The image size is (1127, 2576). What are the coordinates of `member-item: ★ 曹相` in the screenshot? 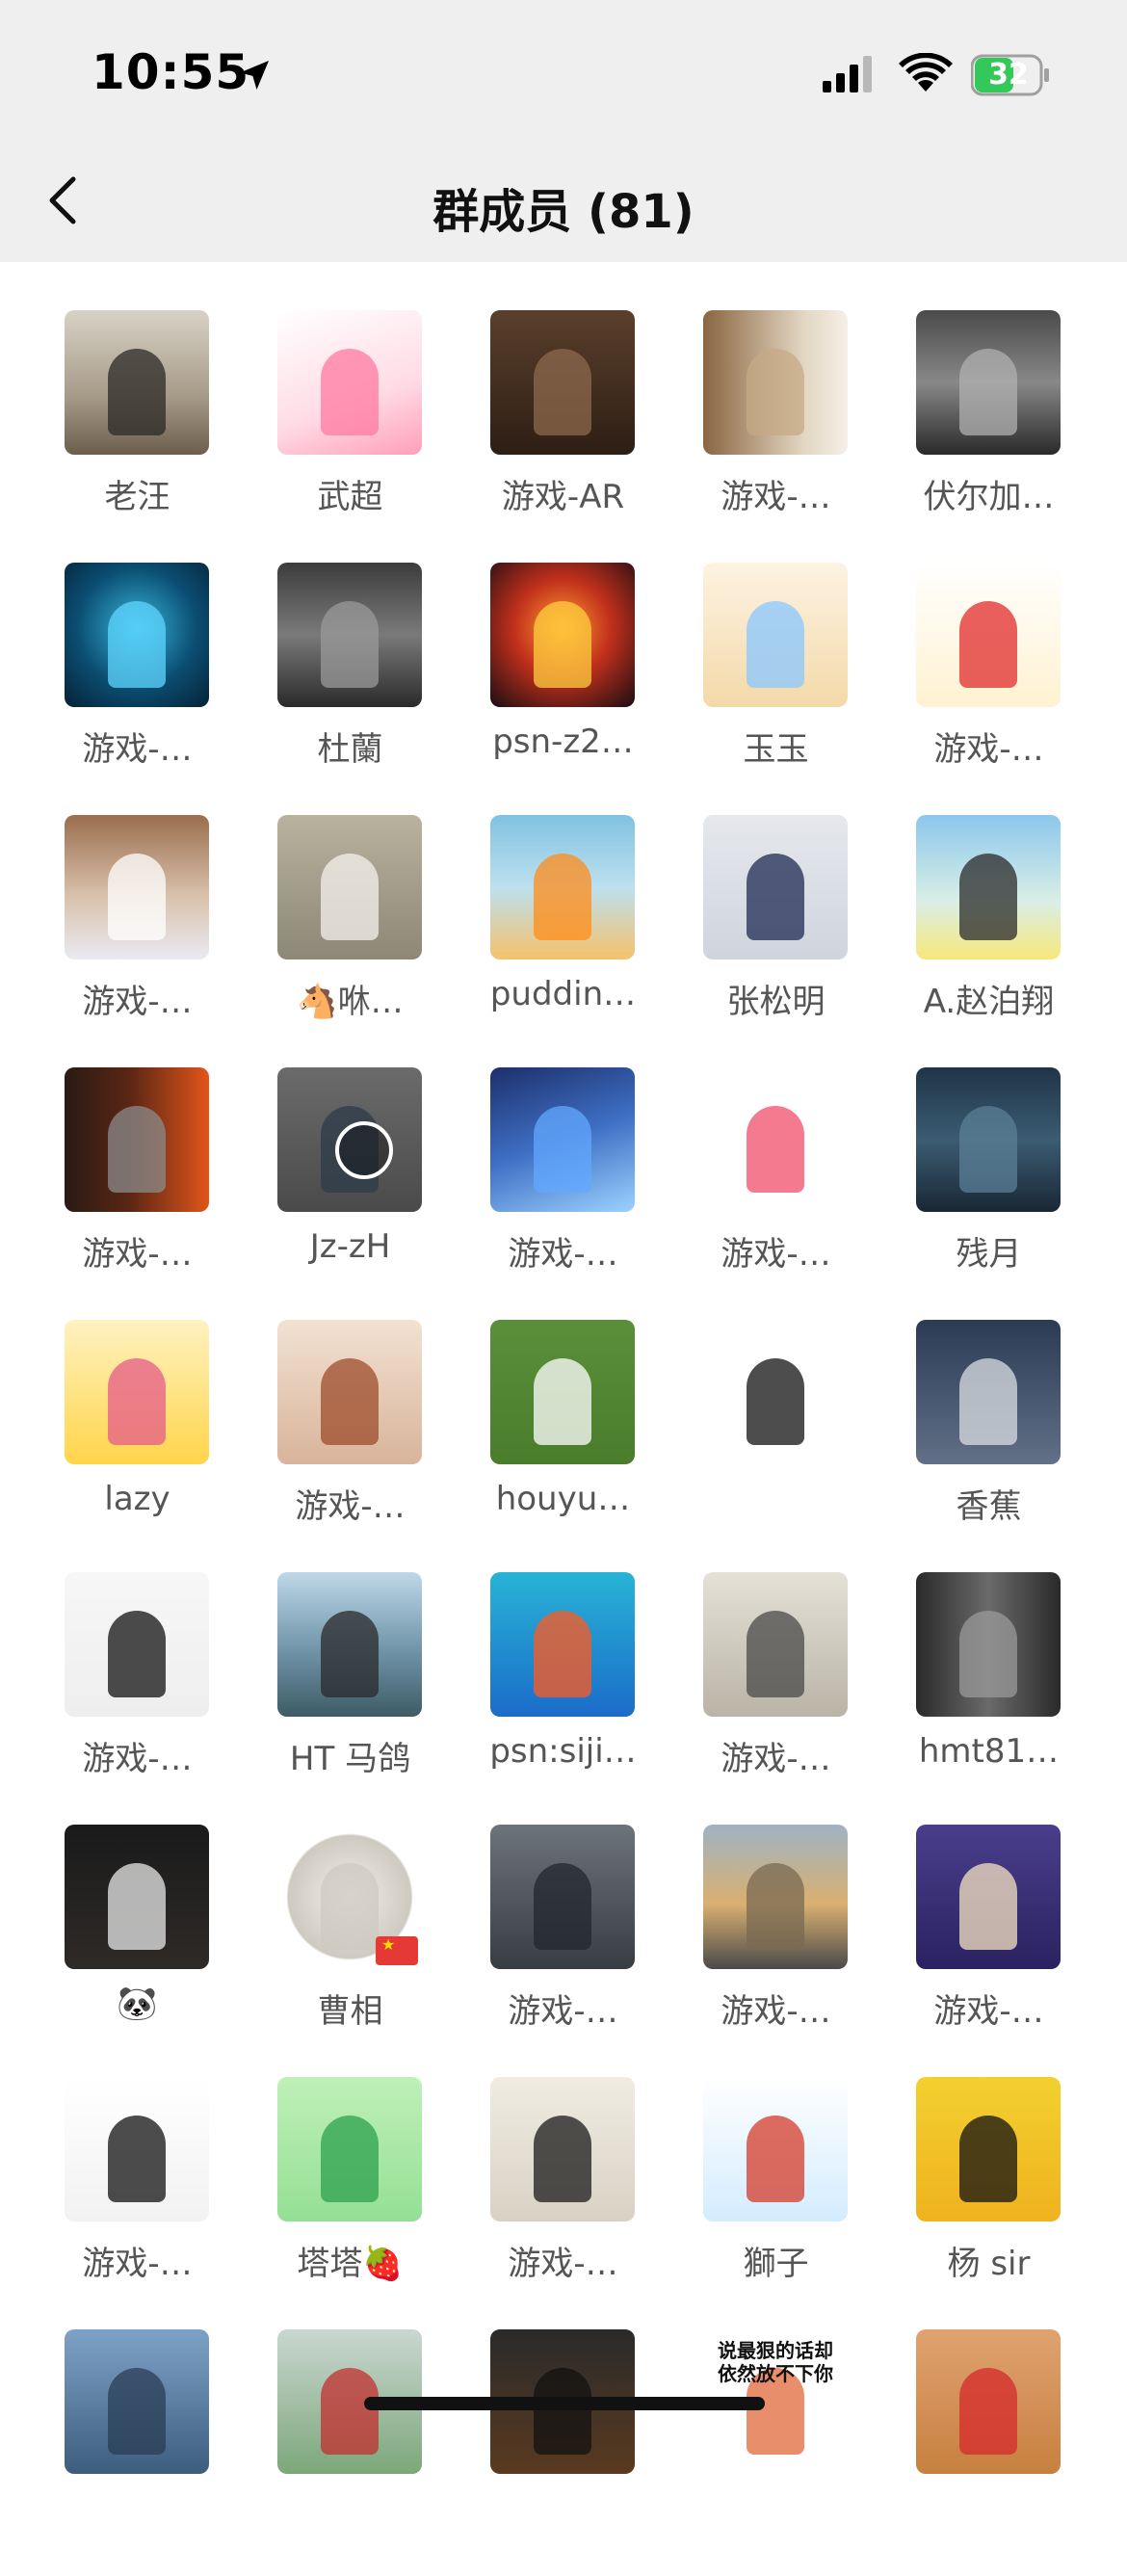 It's located at (355, 1945).